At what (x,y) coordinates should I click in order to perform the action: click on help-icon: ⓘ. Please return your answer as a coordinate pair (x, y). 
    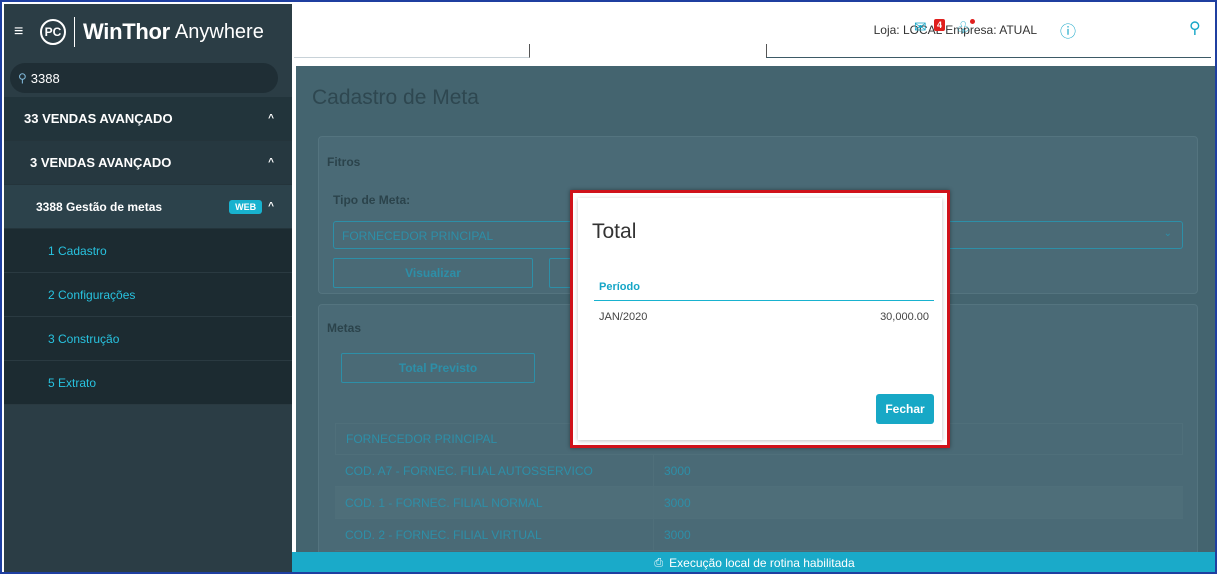
    Looking at the image, I should click on (1068, 30).